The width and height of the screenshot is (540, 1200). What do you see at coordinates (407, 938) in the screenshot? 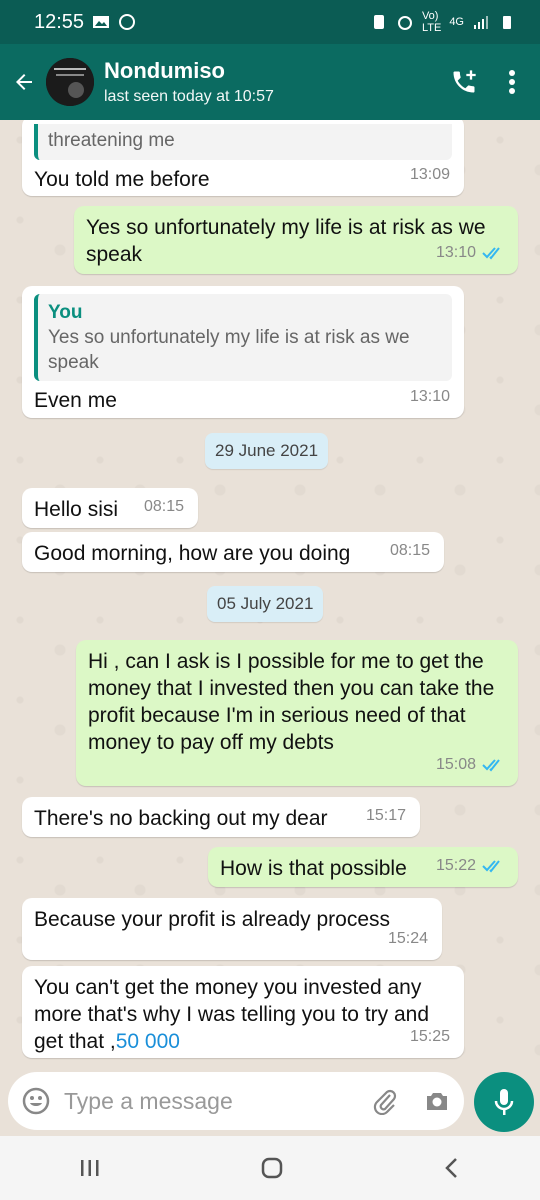
I see `message-time: 15:24` at bounding box center [407, 938].